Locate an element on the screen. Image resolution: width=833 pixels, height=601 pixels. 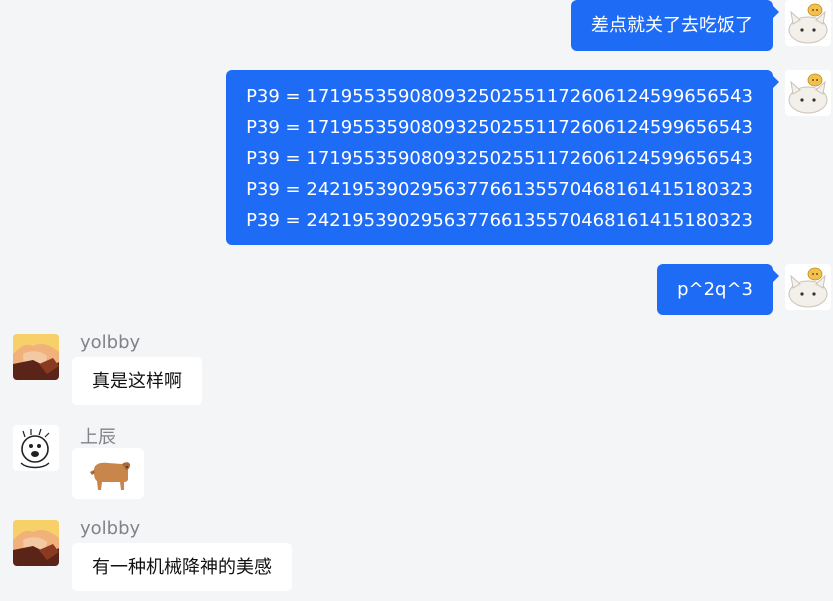
message-bubble: 差点就关了去吃饭了 is located at coordinates (675, 25).